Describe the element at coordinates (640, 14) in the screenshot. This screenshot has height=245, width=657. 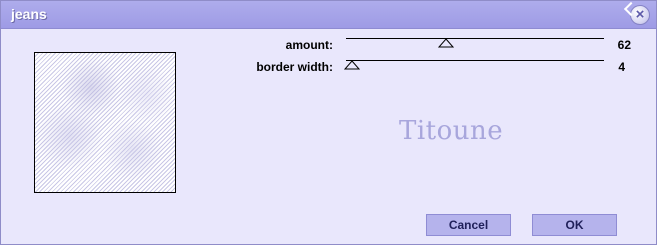
I see `close-icon: ×` at that location.